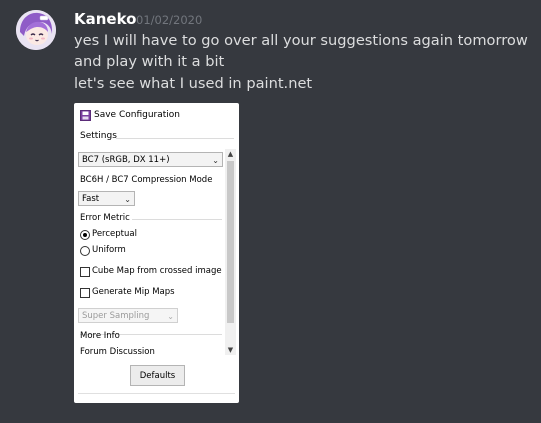 Image resolution: width=541 pixels, height=423 pixels. What do you see at coordinates (114, 234) in the screenshot?
I see `perceptual-label: Perceptual` at bounding box center [114, 234].